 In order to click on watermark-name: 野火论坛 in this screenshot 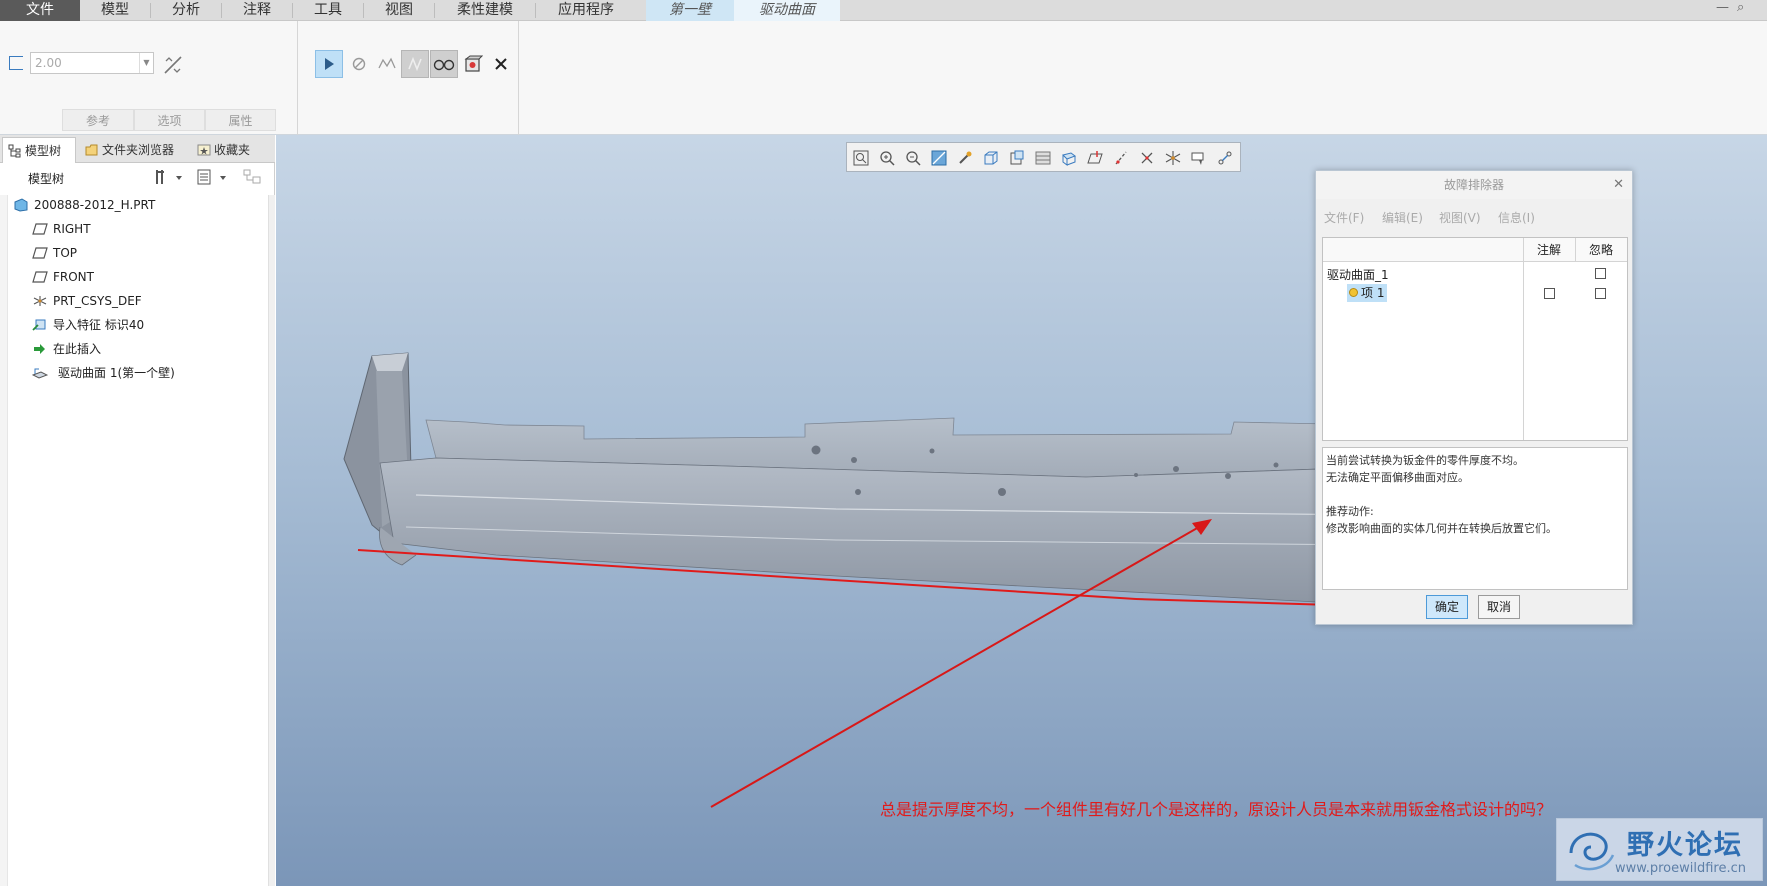, I will do `click(1685, 845)`.